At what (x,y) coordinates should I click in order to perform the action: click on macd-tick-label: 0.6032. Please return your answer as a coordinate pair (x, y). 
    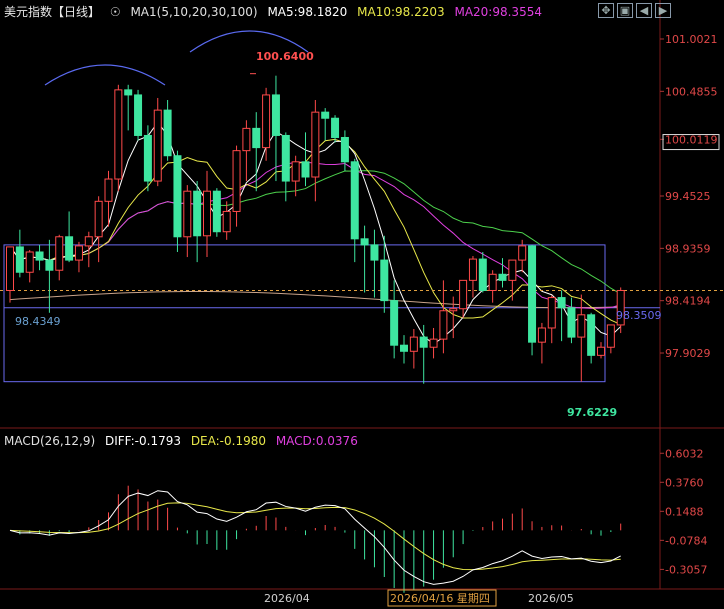
    Looking at the image, I should click on (684, 453).